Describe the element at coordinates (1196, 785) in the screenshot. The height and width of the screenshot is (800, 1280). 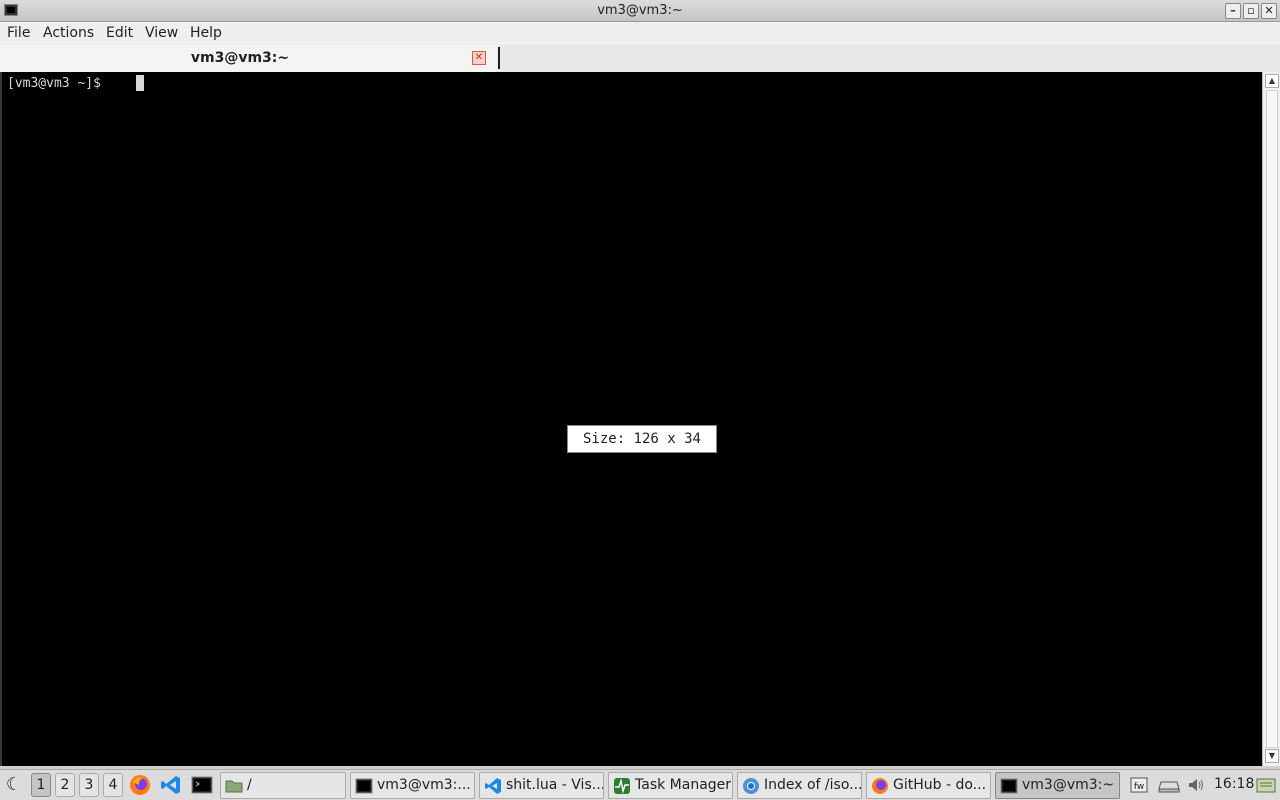
I see `volume-icon` at that location.